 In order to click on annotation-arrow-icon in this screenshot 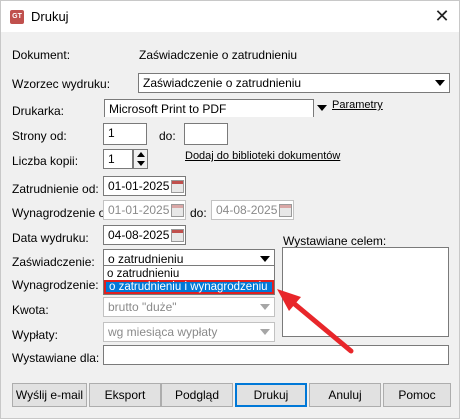, I will do `click(315, 321)`.